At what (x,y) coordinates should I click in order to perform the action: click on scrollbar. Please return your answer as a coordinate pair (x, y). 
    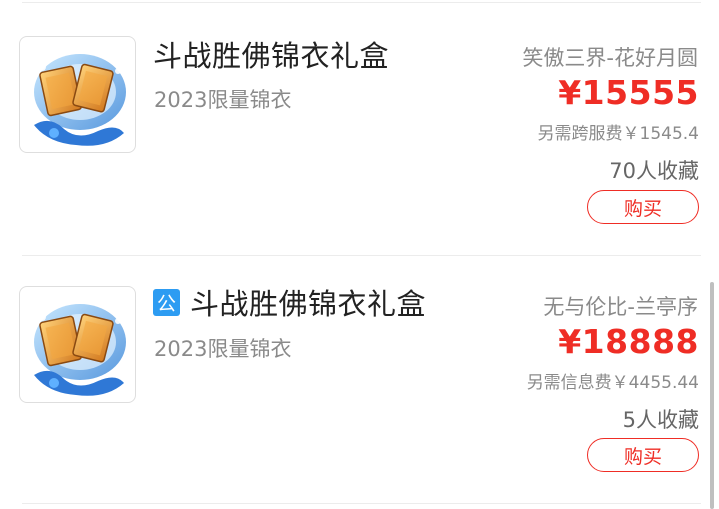
    Looking at the image, I should click on (712, 395).